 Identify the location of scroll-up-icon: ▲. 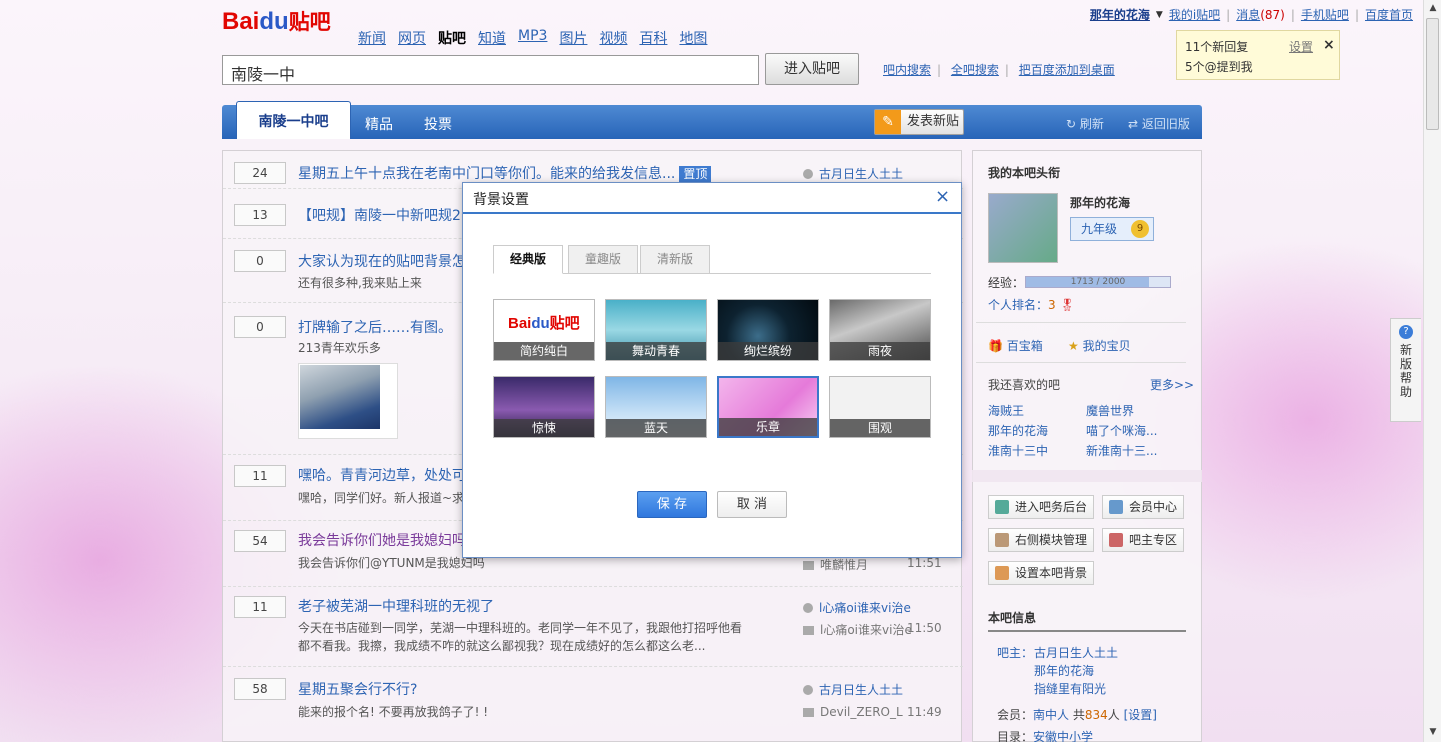
(1433, 8).